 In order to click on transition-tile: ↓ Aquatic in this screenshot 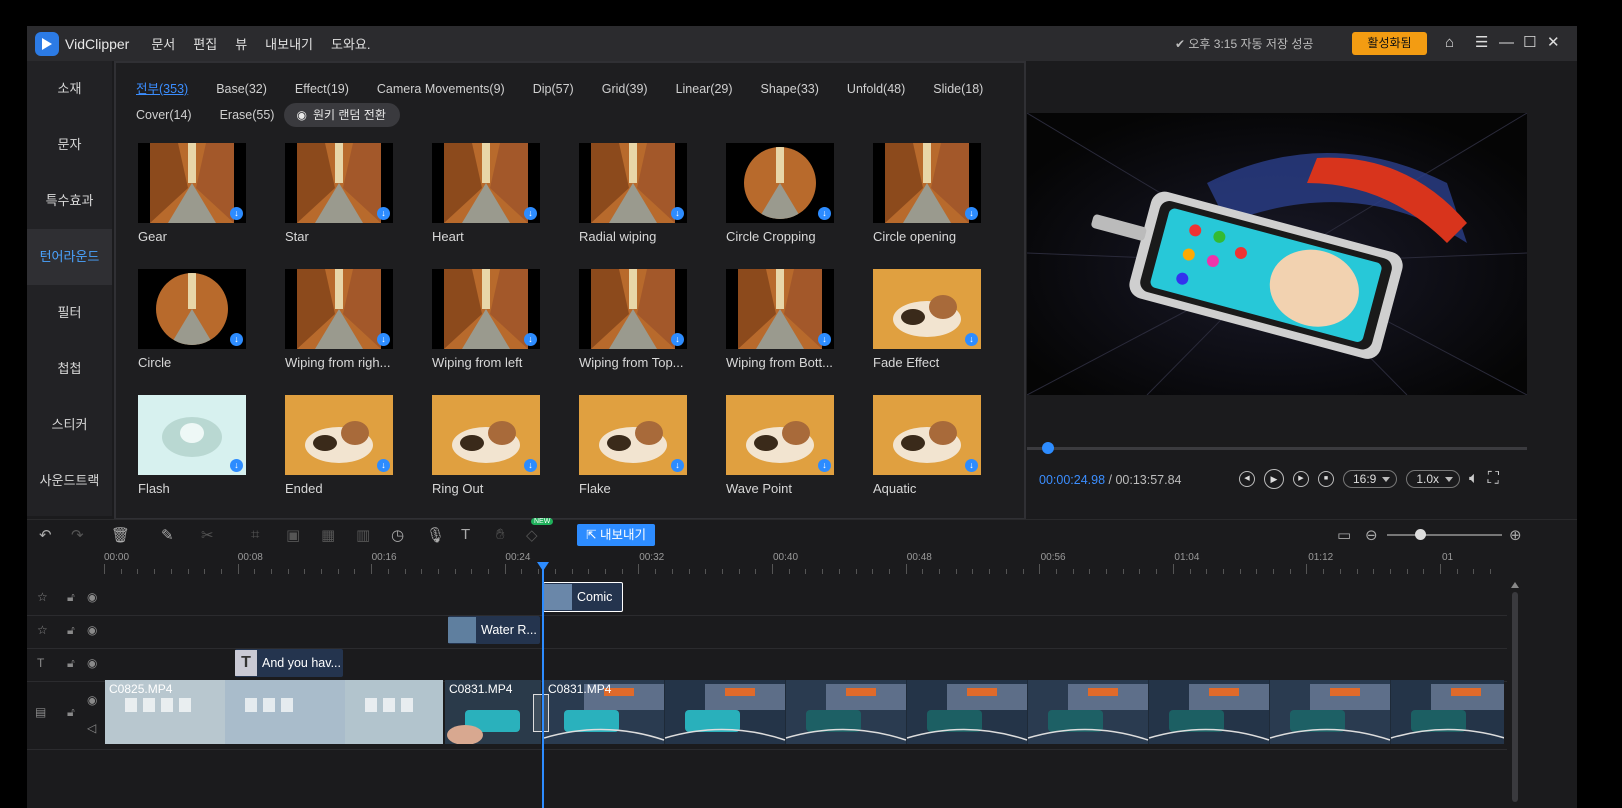, I will do `click(927, 445)`.